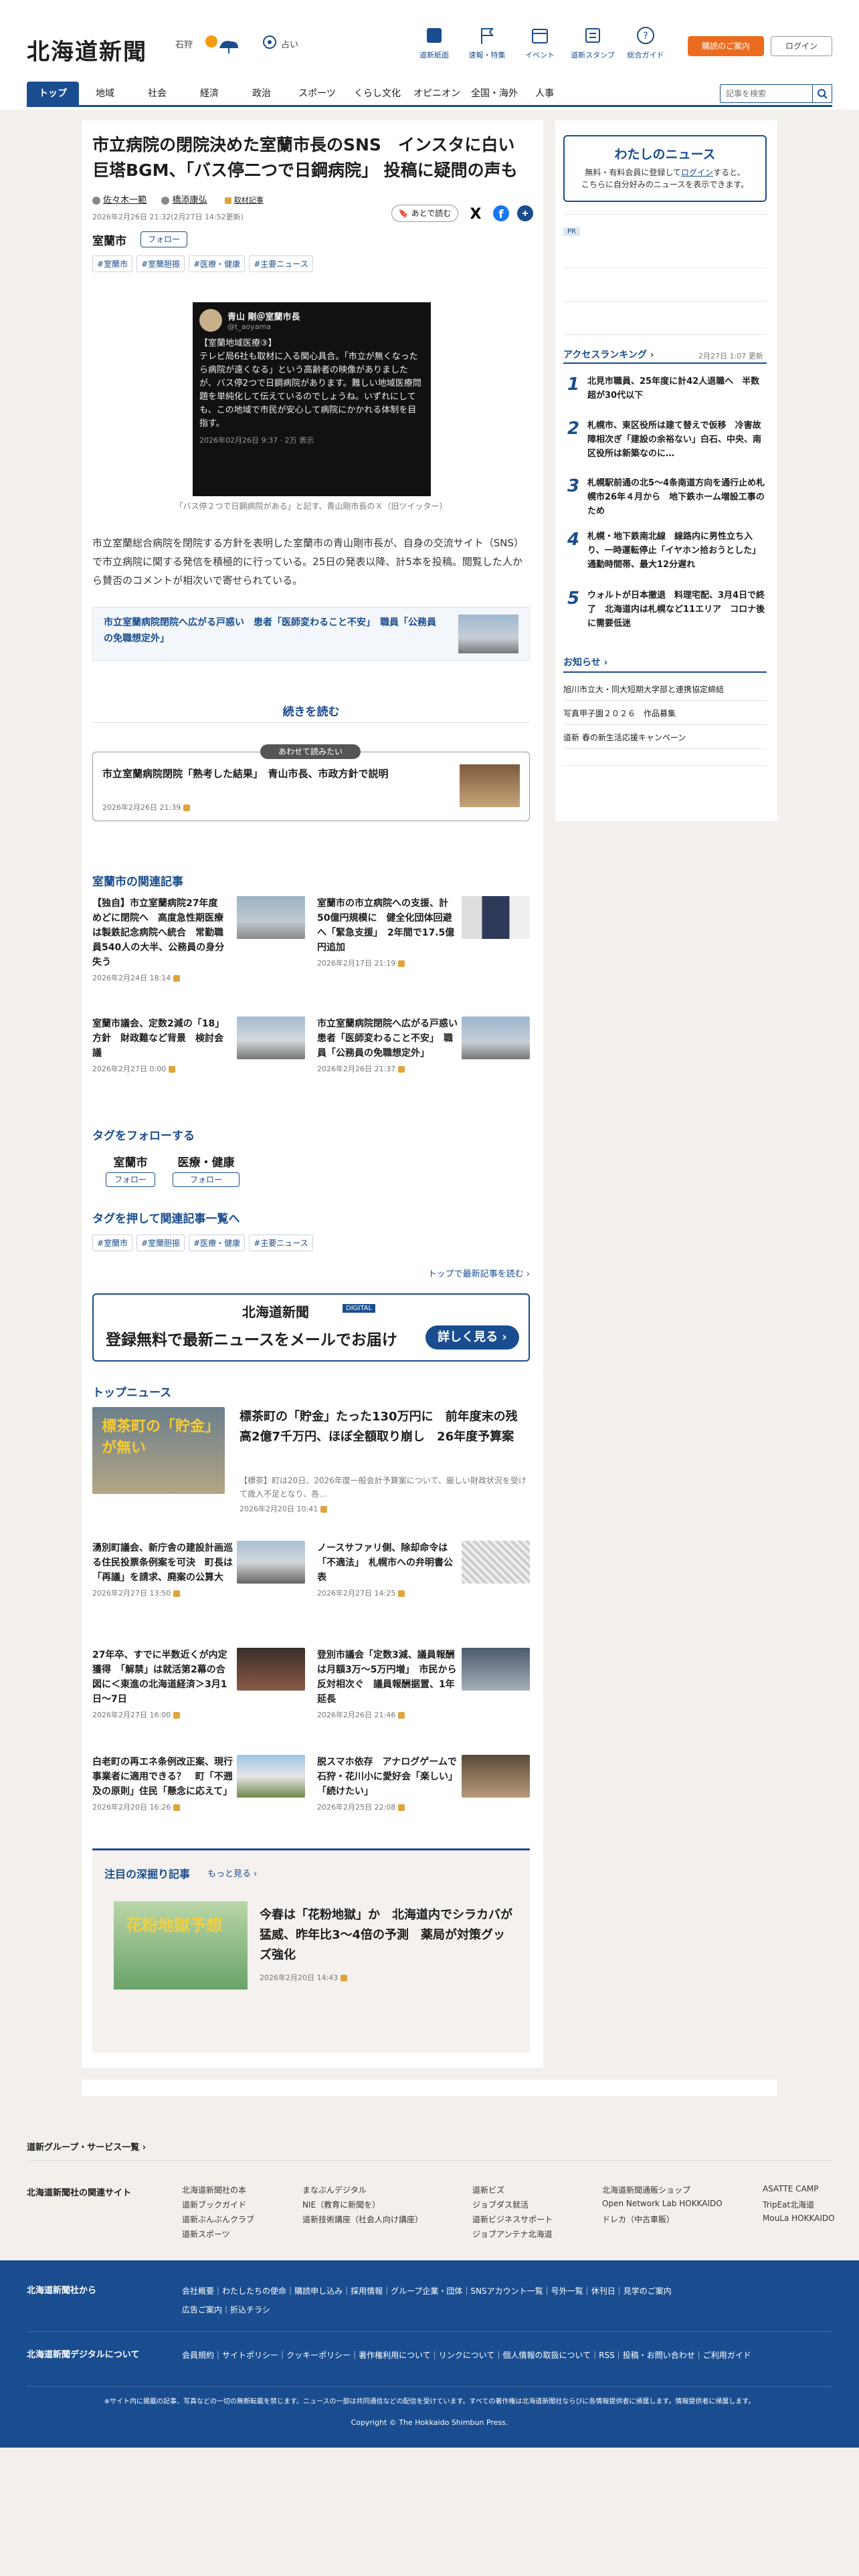 The width and height of the screenshot is (859, 2576). Describe the element at coordinates (512, 2234) in the screenshot. I see `footer-site-link: ジョブアンテナ北海道` at that location.